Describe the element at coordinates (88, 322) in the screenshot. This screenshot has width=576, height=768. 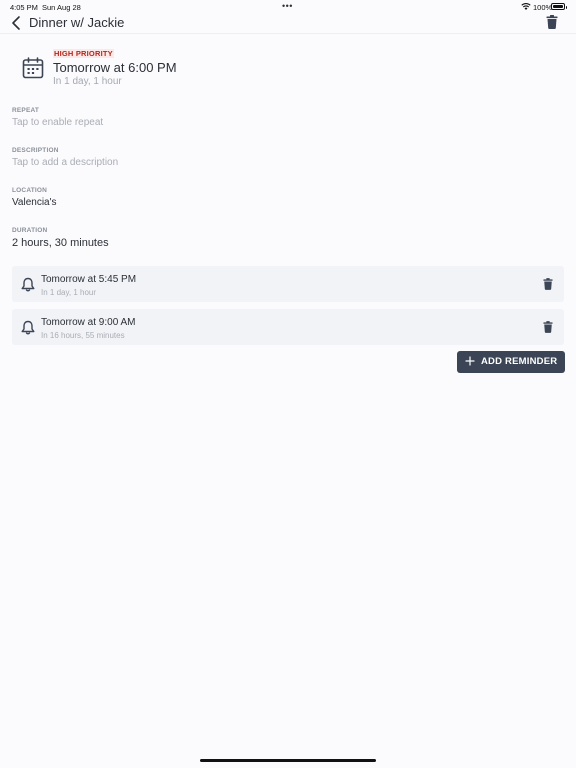
I see `reminder-time: Tomorrow at 9:00 AM` at that location.